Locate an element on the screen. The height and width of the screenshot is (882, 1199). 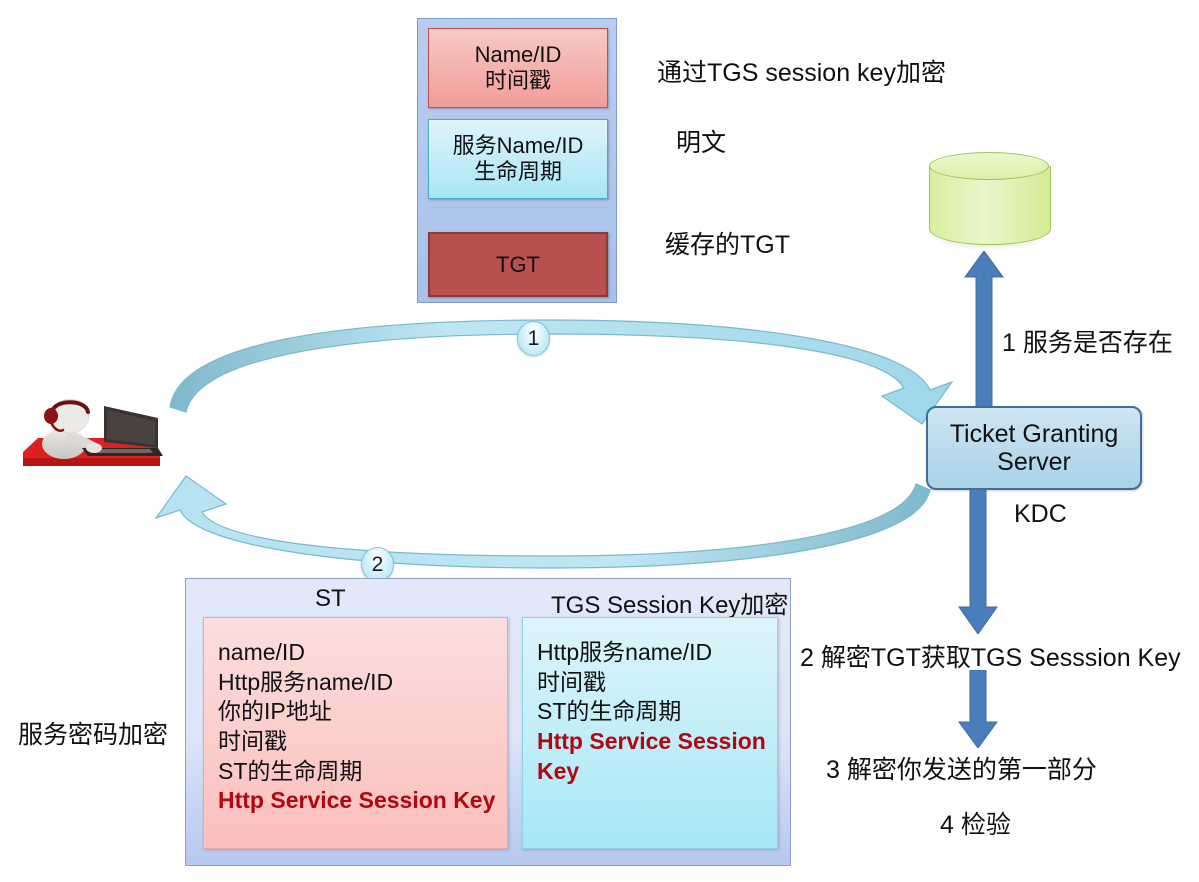
st-line-5: ST的生命周期 is located at coordinates (290, 770).